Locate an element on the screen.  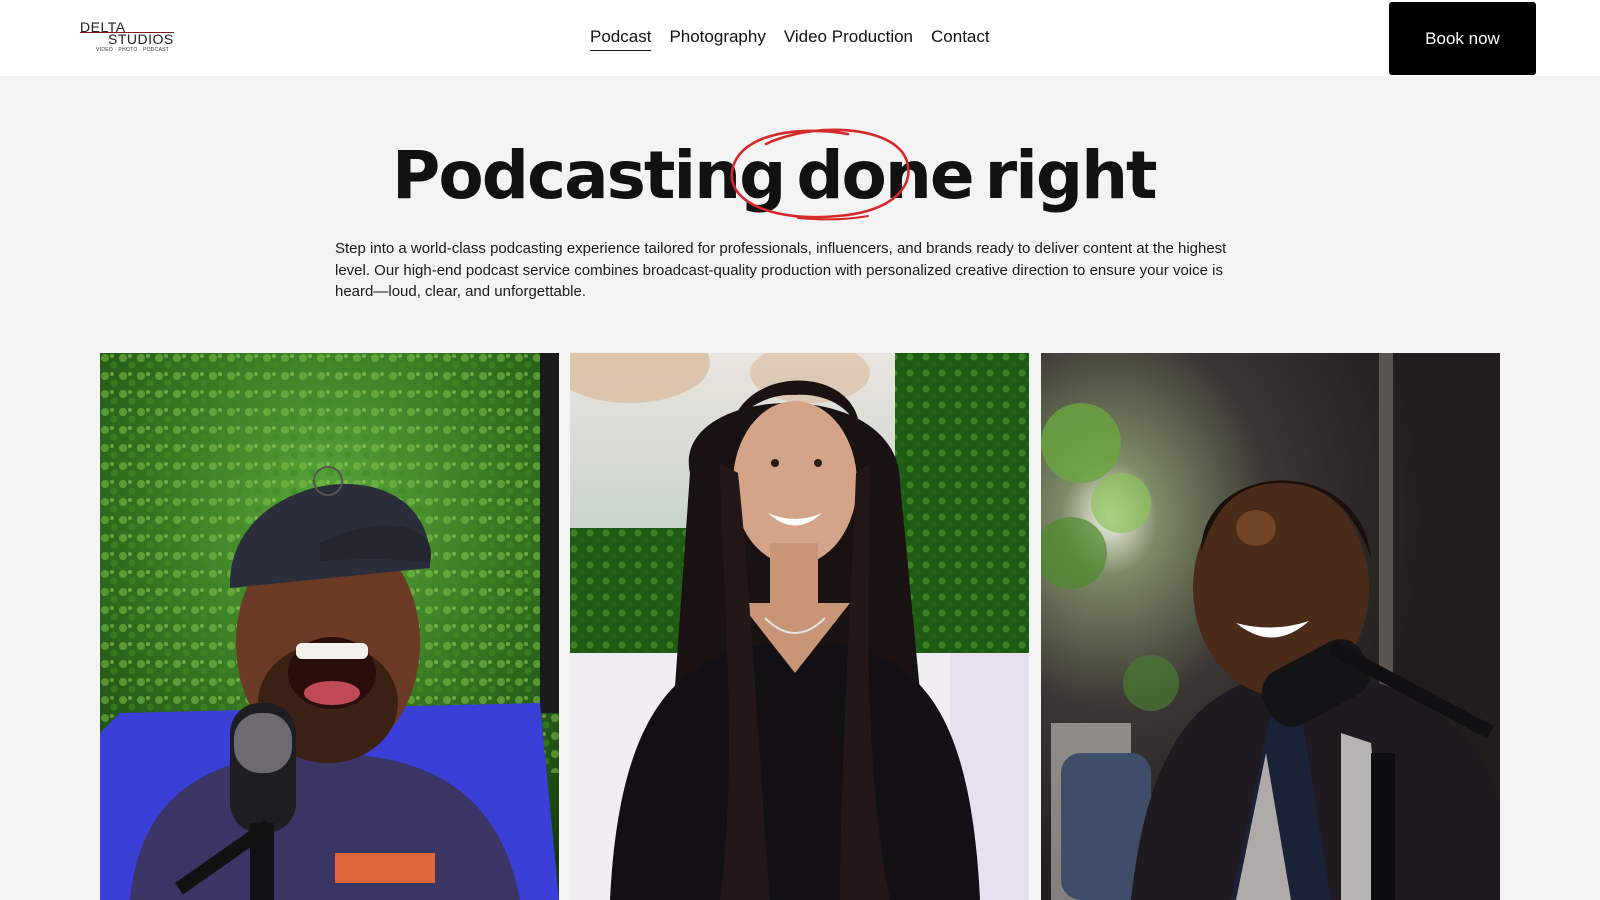
nav-item-photography: Photography is located at coordinates (717, 38).